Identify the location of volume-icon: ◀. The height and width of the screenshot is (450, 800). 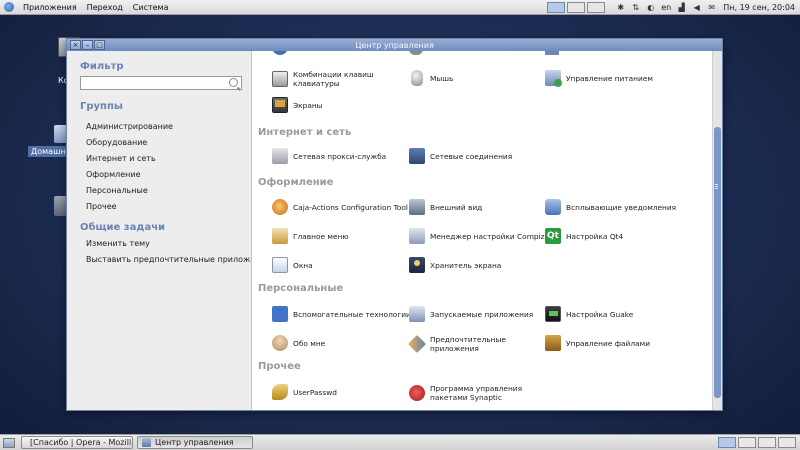
(696, 7).